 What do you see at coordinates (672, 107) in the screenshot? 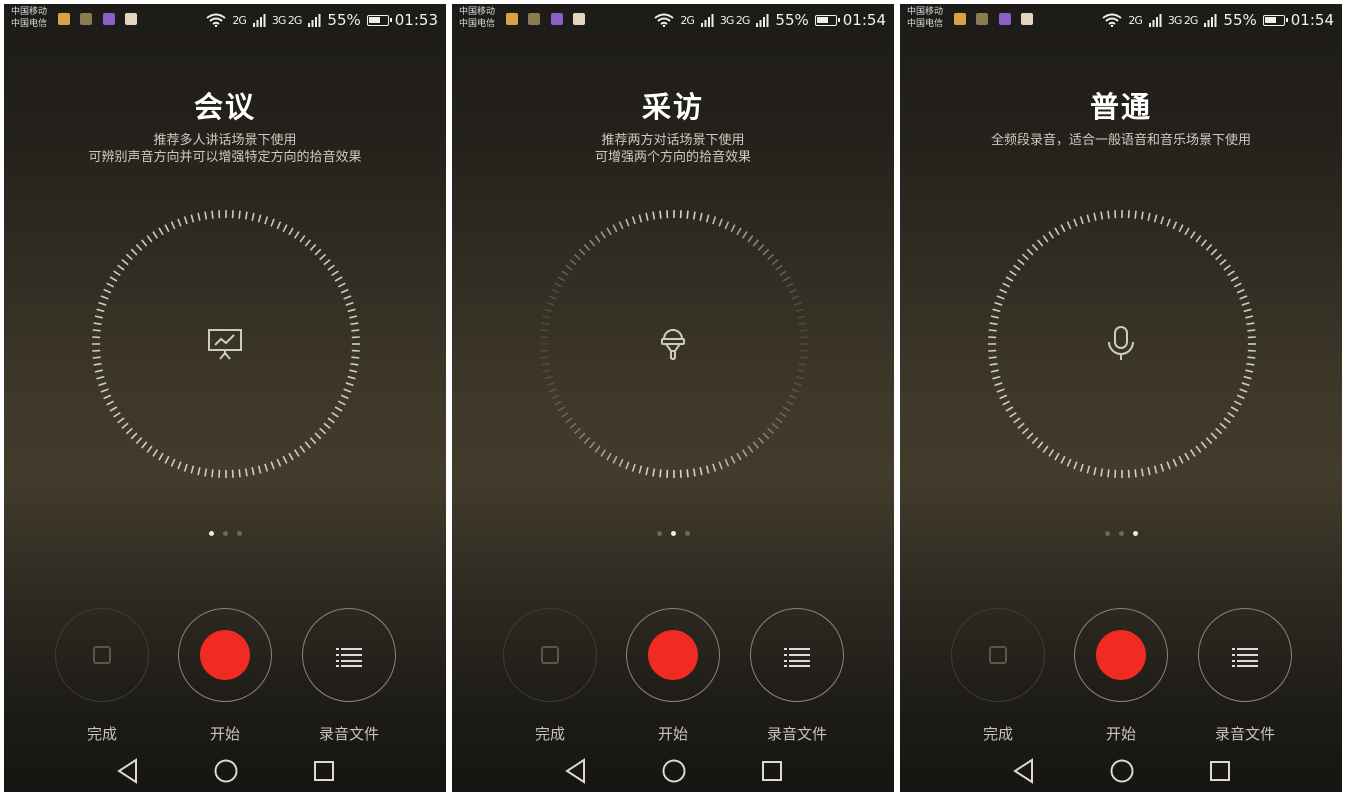
I see `mode-title: 采访` at bounding box center [672, 107].